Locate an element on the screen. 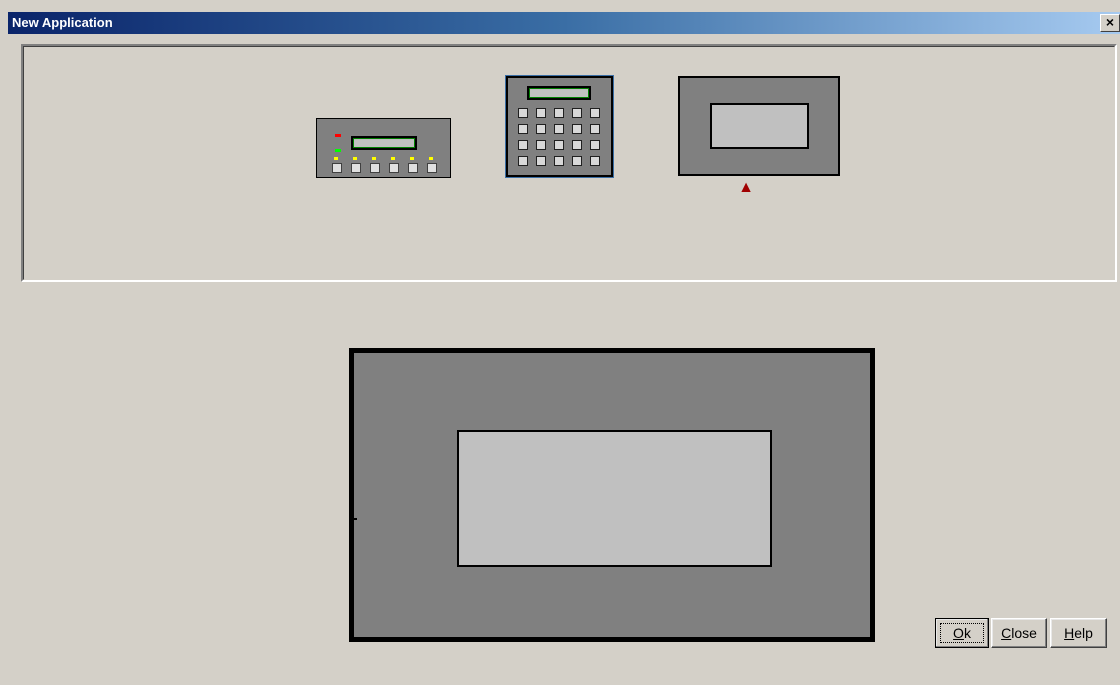 The image size is (1120, 685). ok-button: Ok is located at coordinates (962, 633).